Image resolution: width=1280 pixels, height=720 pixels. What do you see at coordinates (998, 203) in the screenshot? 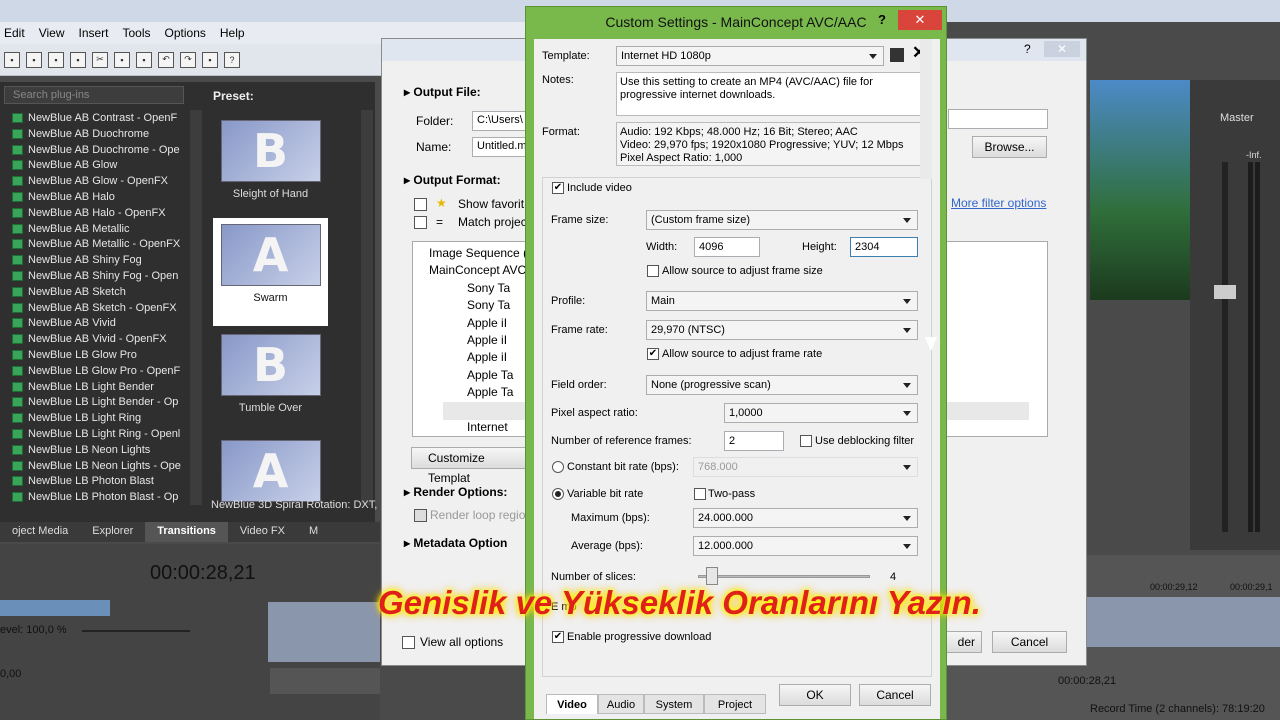
I see `more-filter-link: More filter options` at bounding box center [998, 203].